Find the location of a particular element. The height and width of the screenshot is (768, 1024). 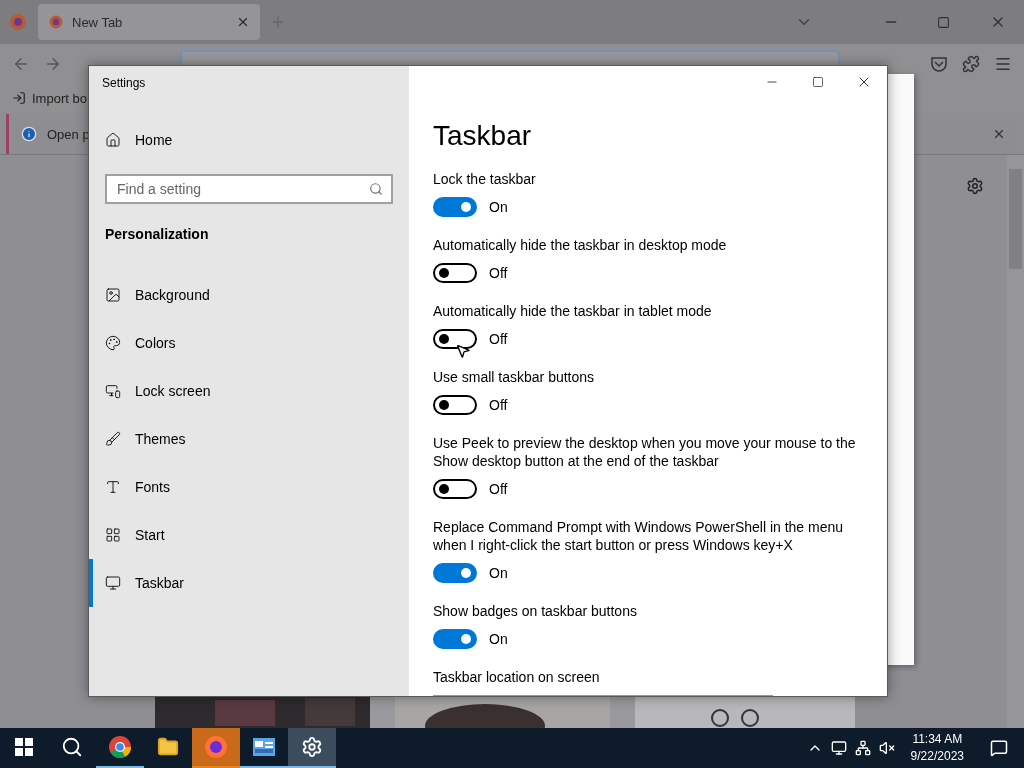

notifications-icon is located at coordinates (999, 748).